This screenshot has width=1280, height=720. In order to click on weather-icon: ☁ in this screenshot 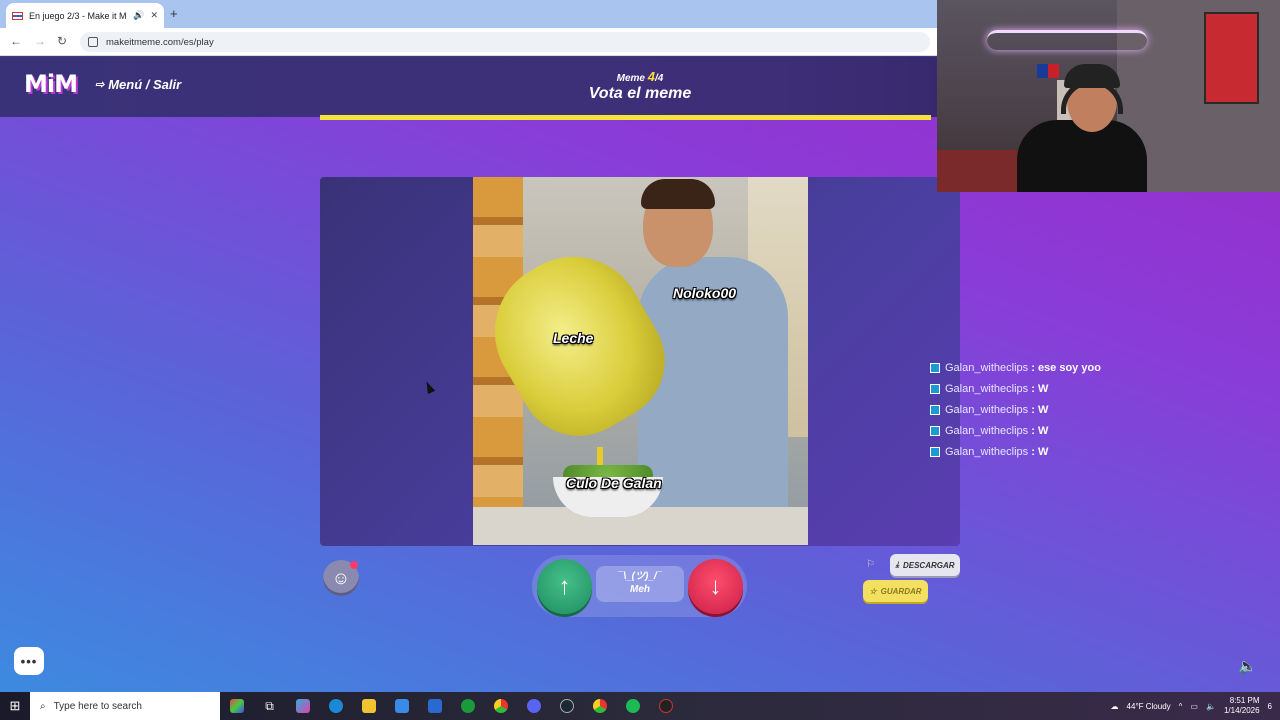, I will do `click(1115, 706)`.